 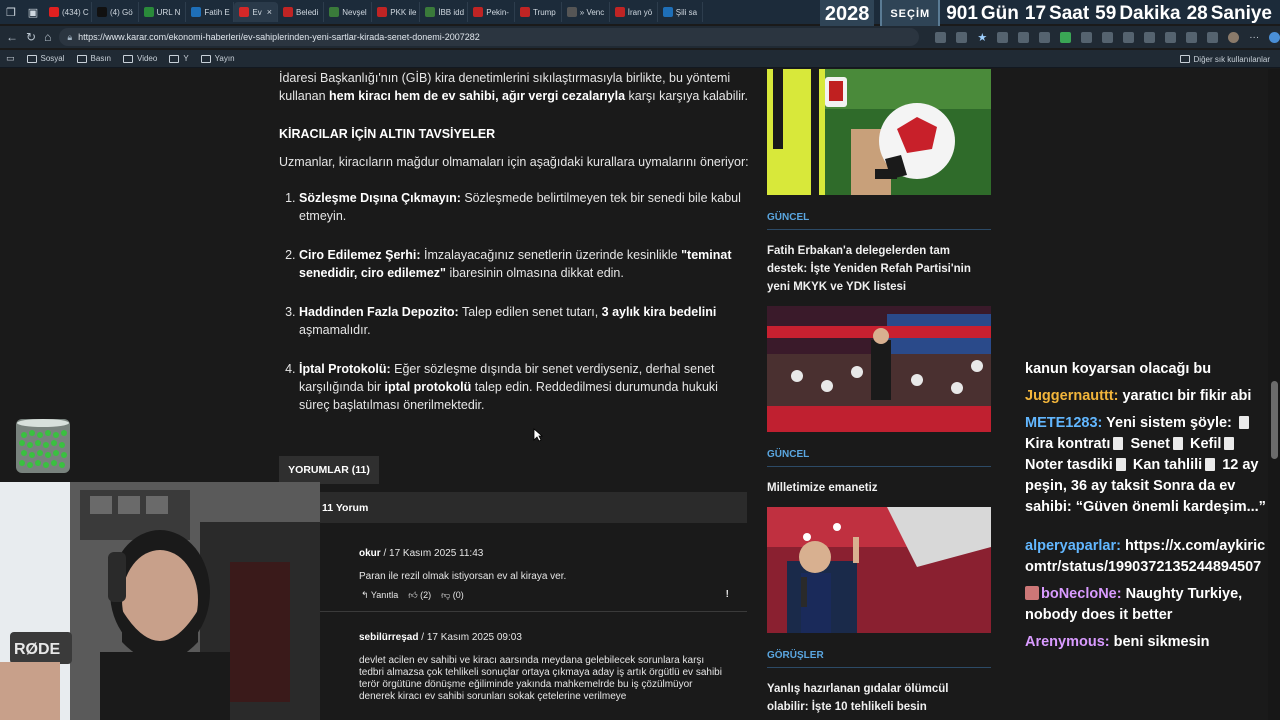 I want to click on news-image-football, so click(x=879, y=132).